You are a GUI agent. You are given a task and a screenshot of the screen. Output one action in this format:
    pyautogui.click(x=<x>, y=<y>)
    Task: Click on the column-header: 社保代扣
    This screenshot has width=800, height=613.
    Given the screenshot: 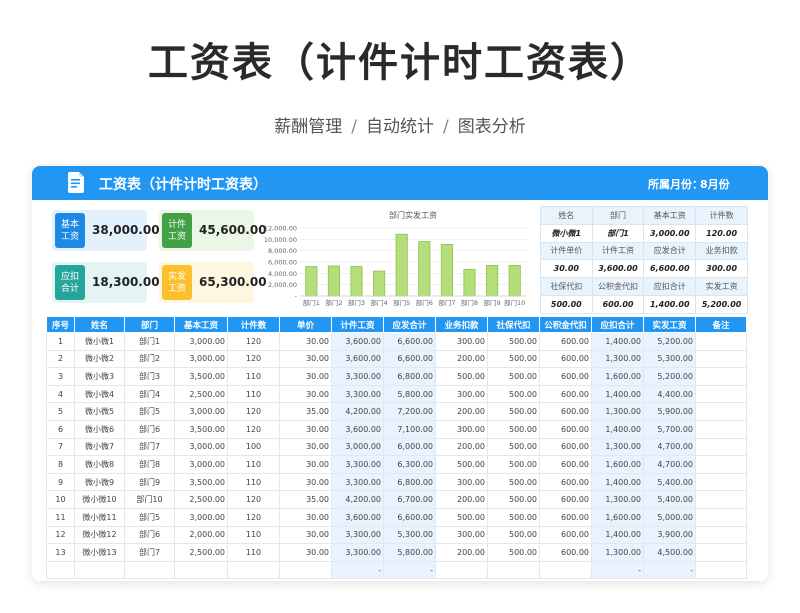 What is the action you would take?
    pyautogui.click(x=513, y=324)
    